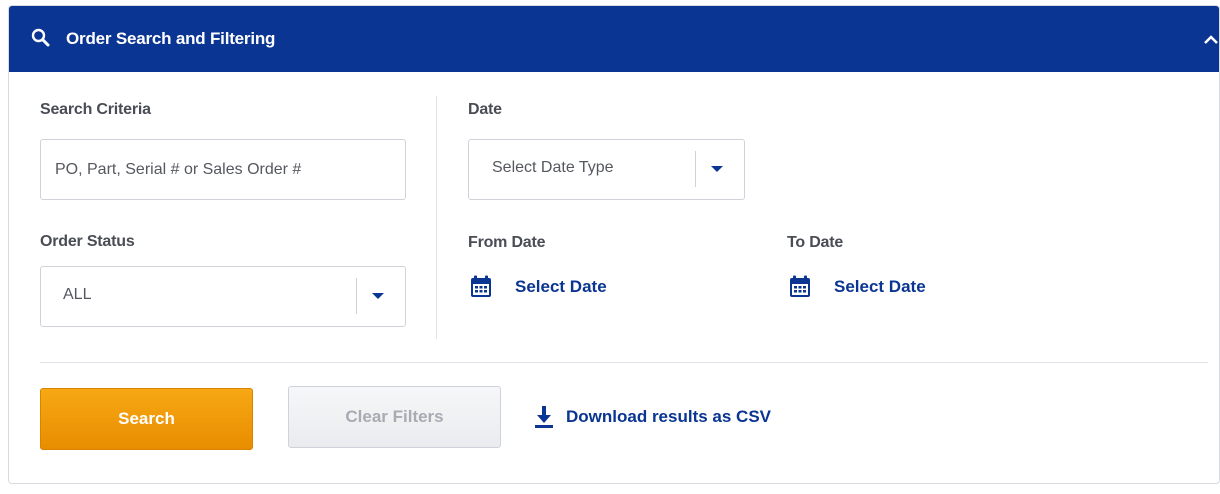 This screenshot has width=1220, height=494. What do you see at coordinates (507, 242) in the screenshot?
I see `from-date-label: From Date` at bounding box center [507, 242].